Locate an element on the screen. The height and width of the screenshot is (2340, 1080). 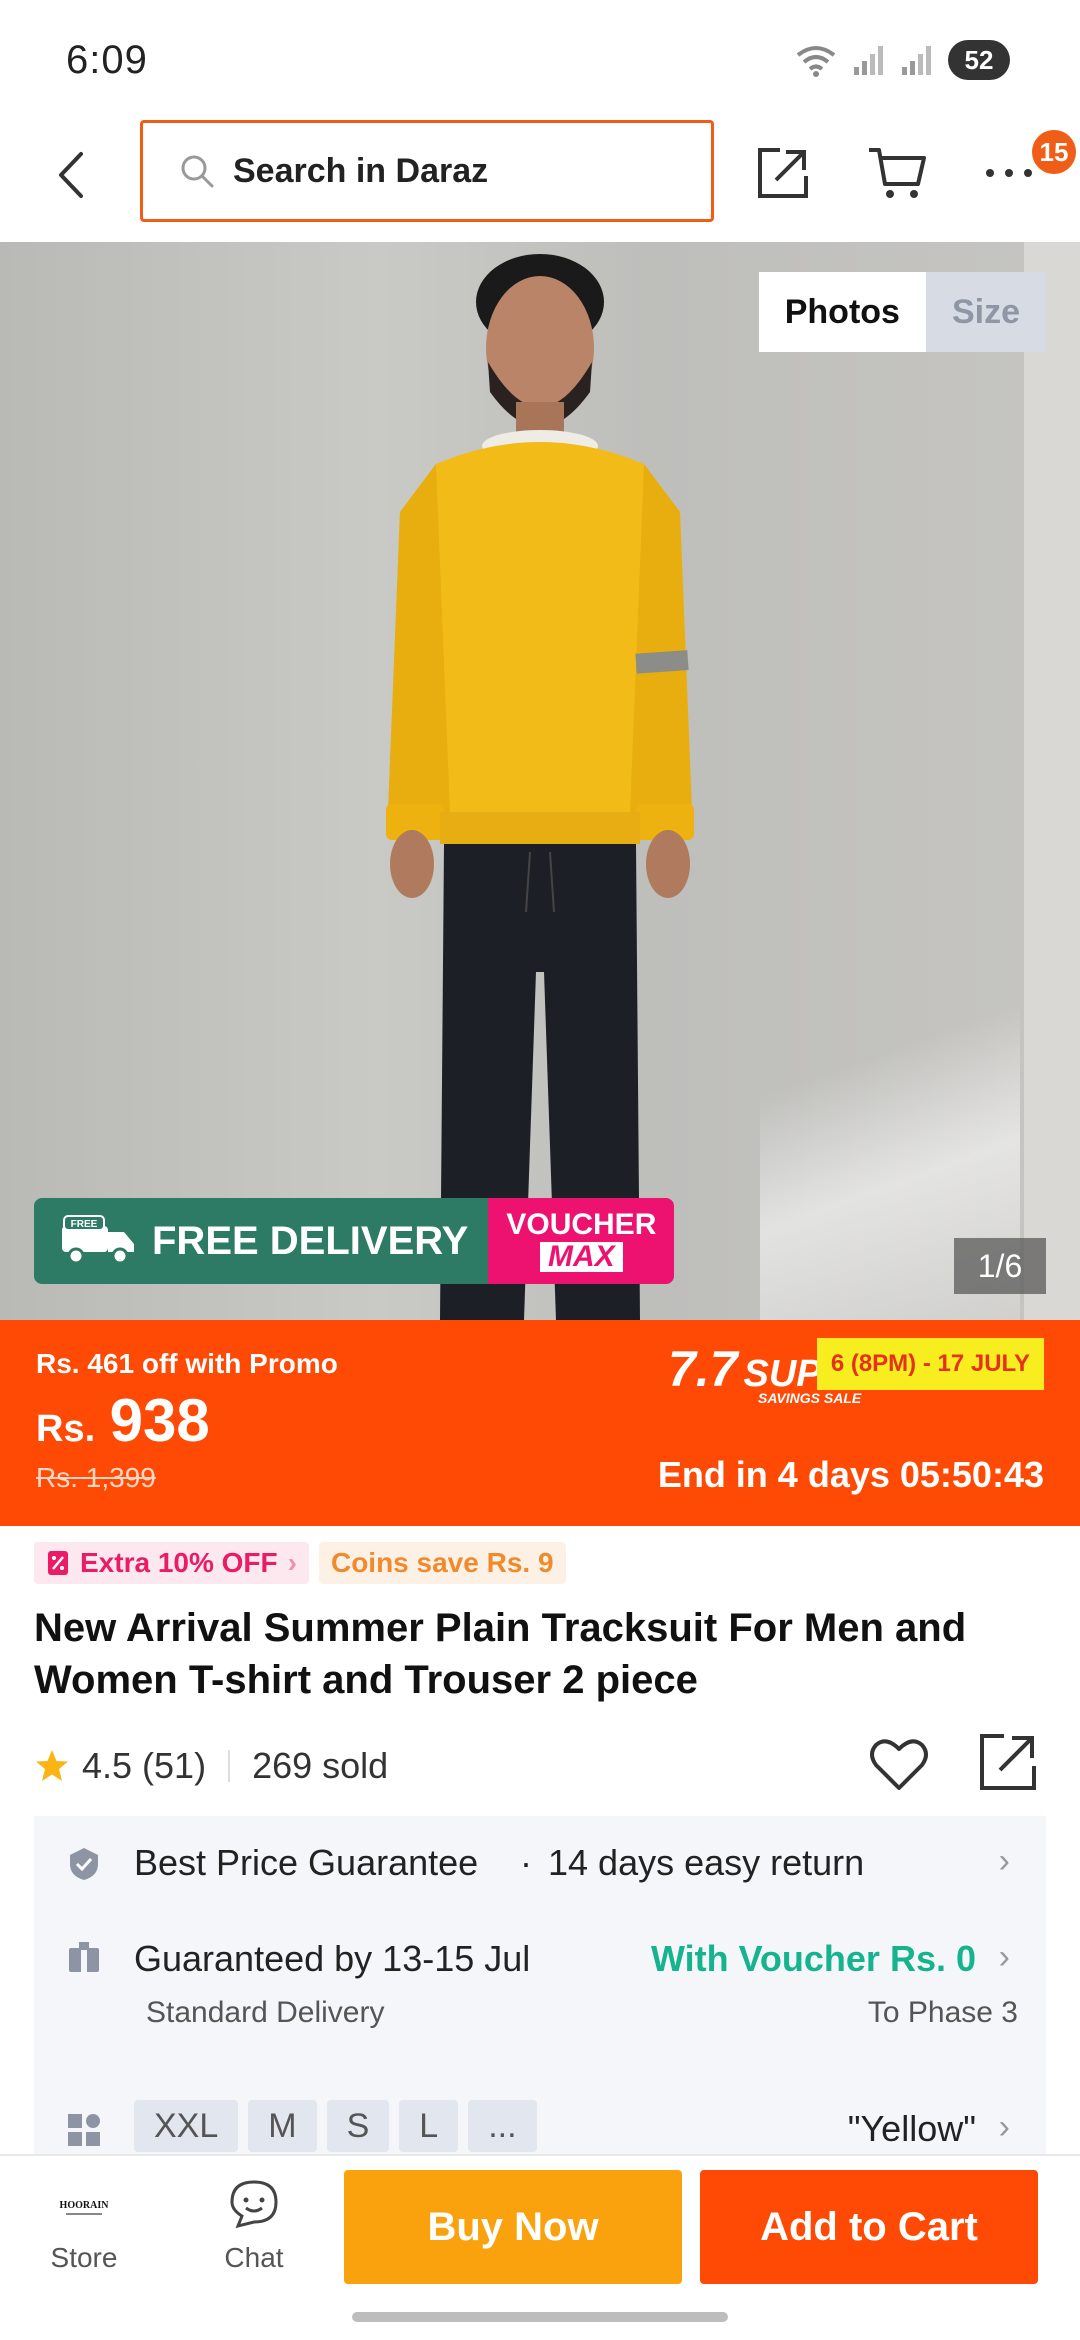
delivery-type: Standard Delivery is located at coordinates (265, 2012).